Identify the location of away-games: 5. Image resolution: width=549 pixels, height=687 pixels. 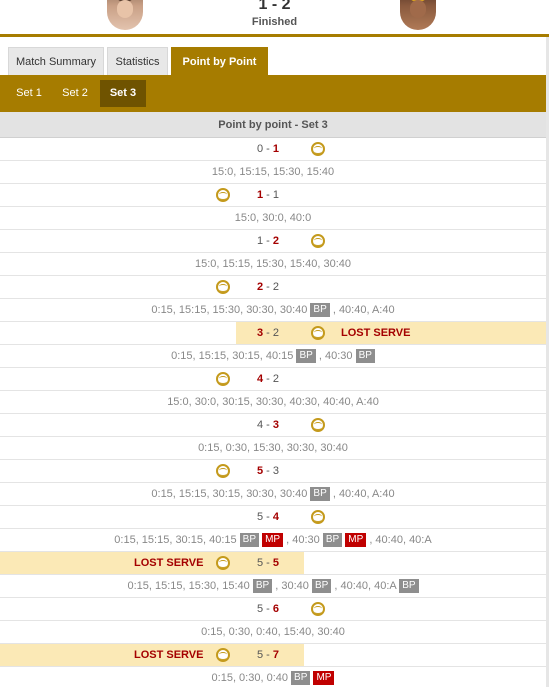
(276, 563).